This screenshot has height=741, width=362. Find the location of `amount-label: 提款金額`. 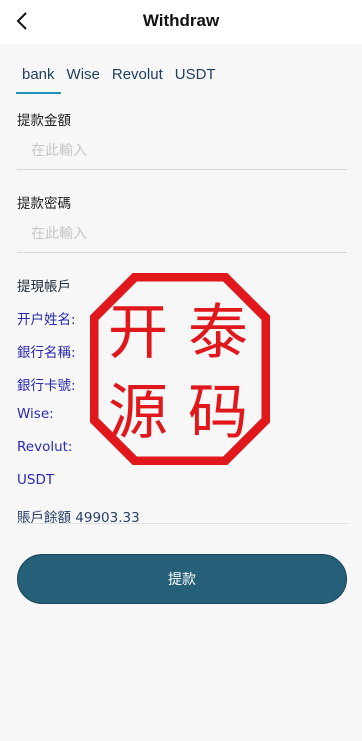

amount-label: 提款金額 is located at coordinates (44, 121).